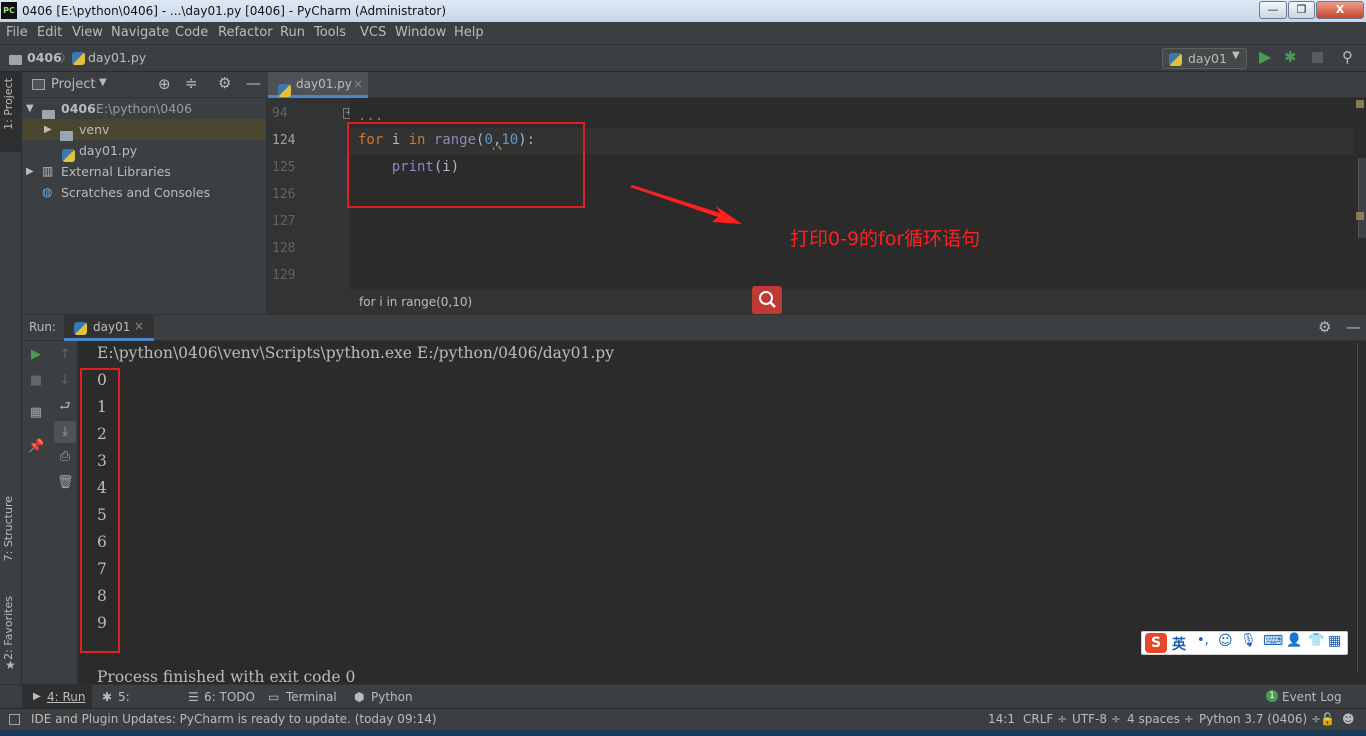 The image size is (1366, 736). What do you see at coordinates (1204, 58) in the screenshot?
I see `run-config-select: day01 ▼` at bounding box center [1204, 58].